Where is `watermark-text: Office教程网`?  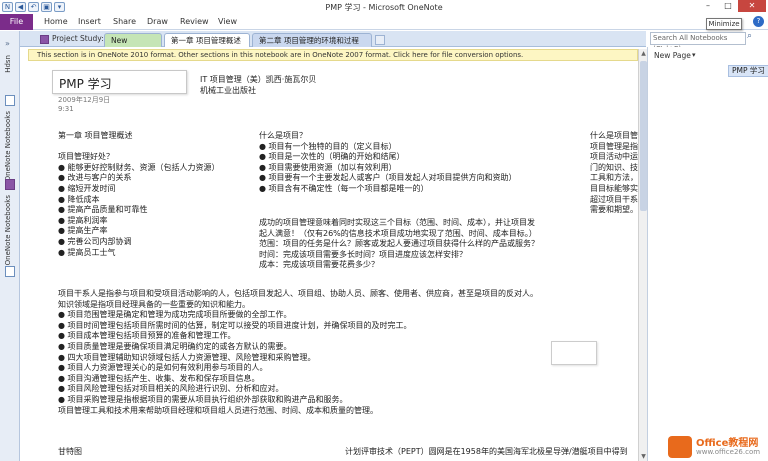
watermark-text: Office教程网 is located at coordinates (727, 443).